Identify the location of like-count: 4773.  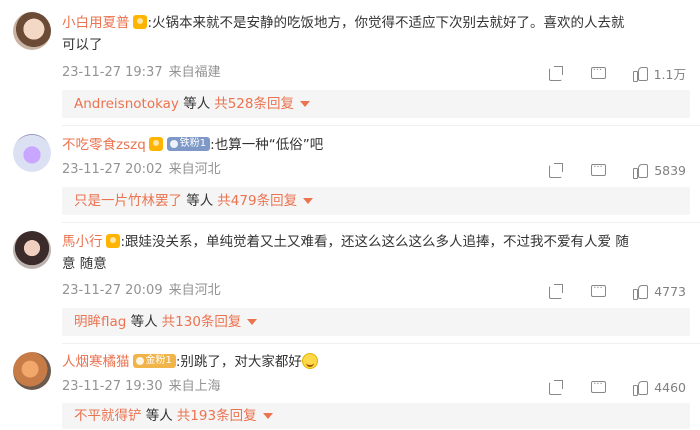
(670, 291).